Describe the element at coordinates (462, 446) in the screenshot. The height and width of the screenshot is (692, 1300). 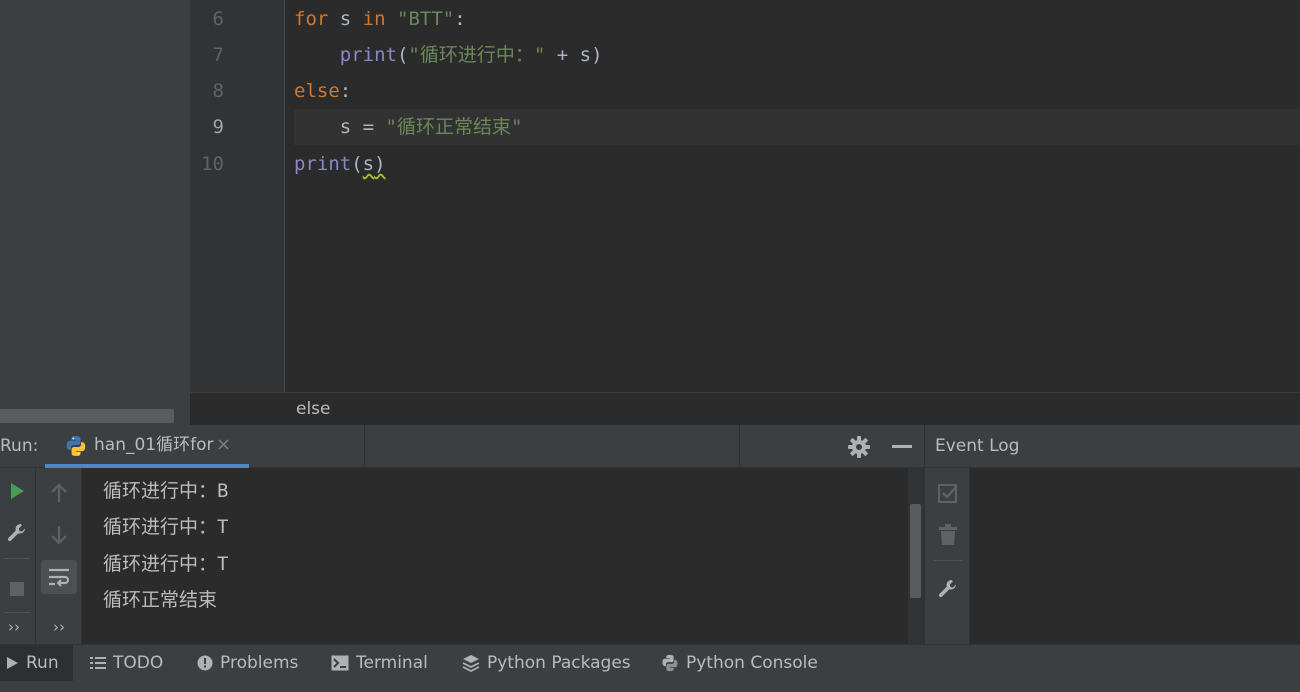
I see `run-tool-window-header: Run: han_01循环for ×` at that location.